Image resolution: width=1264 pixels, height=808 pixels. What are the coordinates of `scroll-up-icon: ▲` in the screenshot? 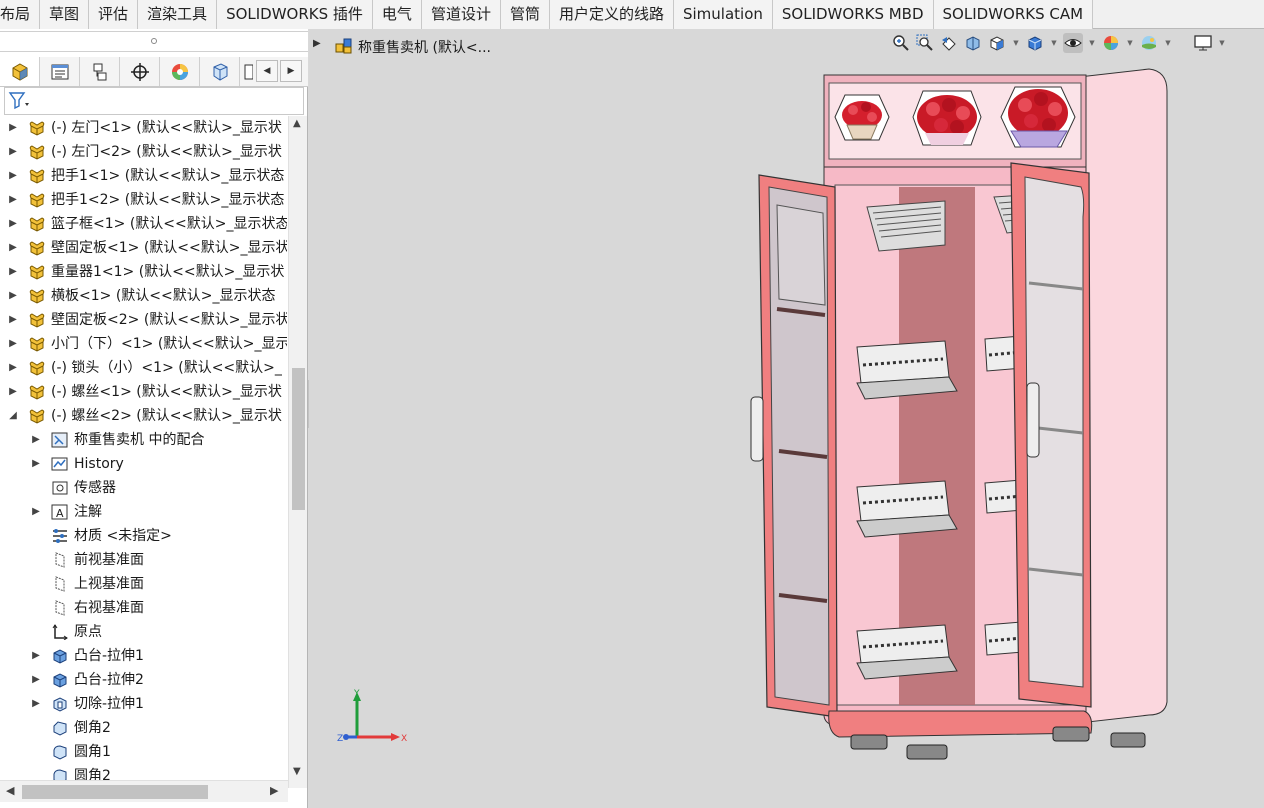 It's located at (297, 123).